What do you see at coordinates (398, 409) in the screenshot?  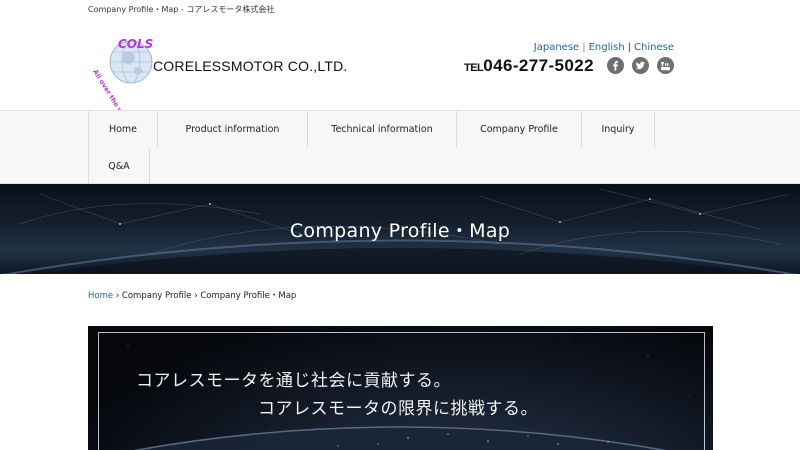 I see `banner-slogan-line2: コアレスモータの限界に挑戦する。` at bounding box center [398, 409].